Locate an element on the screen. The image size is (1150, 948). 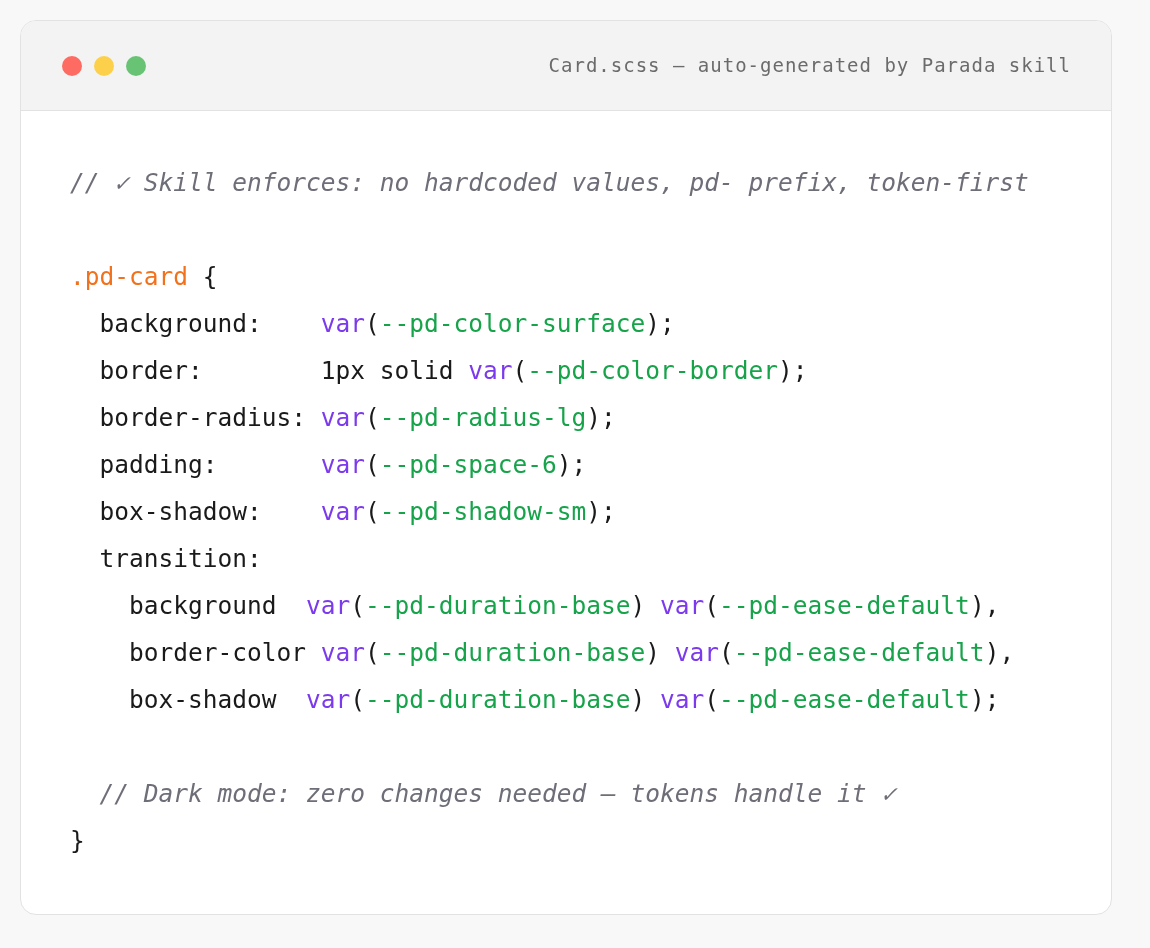
code-line: background var(--pd-duration-base) var(--pd-ease-default), is located at coordinates (564, 605).